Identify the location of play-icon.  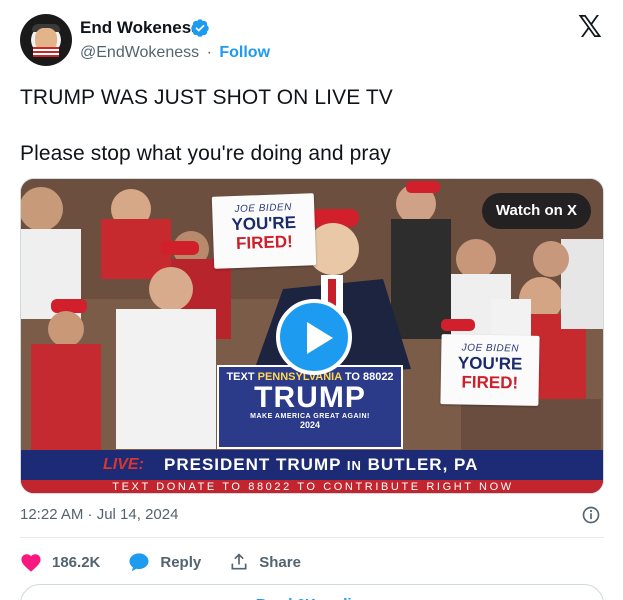
(320, 338).